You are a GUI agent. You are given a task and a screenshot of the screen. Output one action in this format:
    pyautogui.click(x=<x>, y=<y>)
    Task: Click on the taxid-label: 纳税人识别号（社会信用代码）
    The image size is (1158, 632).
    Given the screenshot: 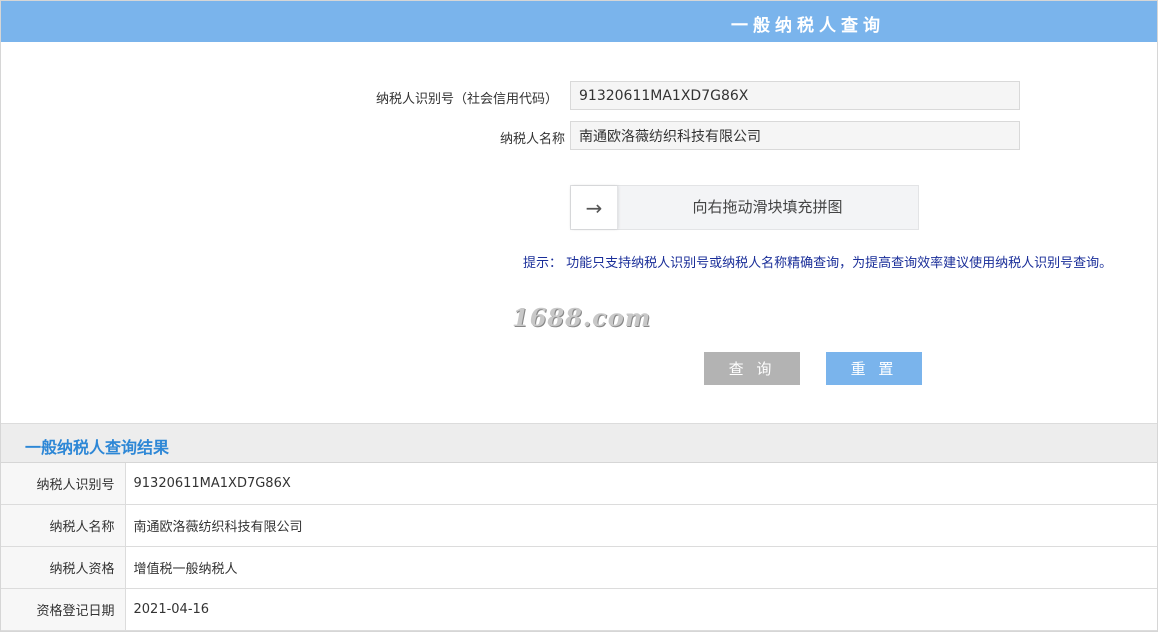 What is the action you would take?
    pyautogui.click(x=466, y=99)
    